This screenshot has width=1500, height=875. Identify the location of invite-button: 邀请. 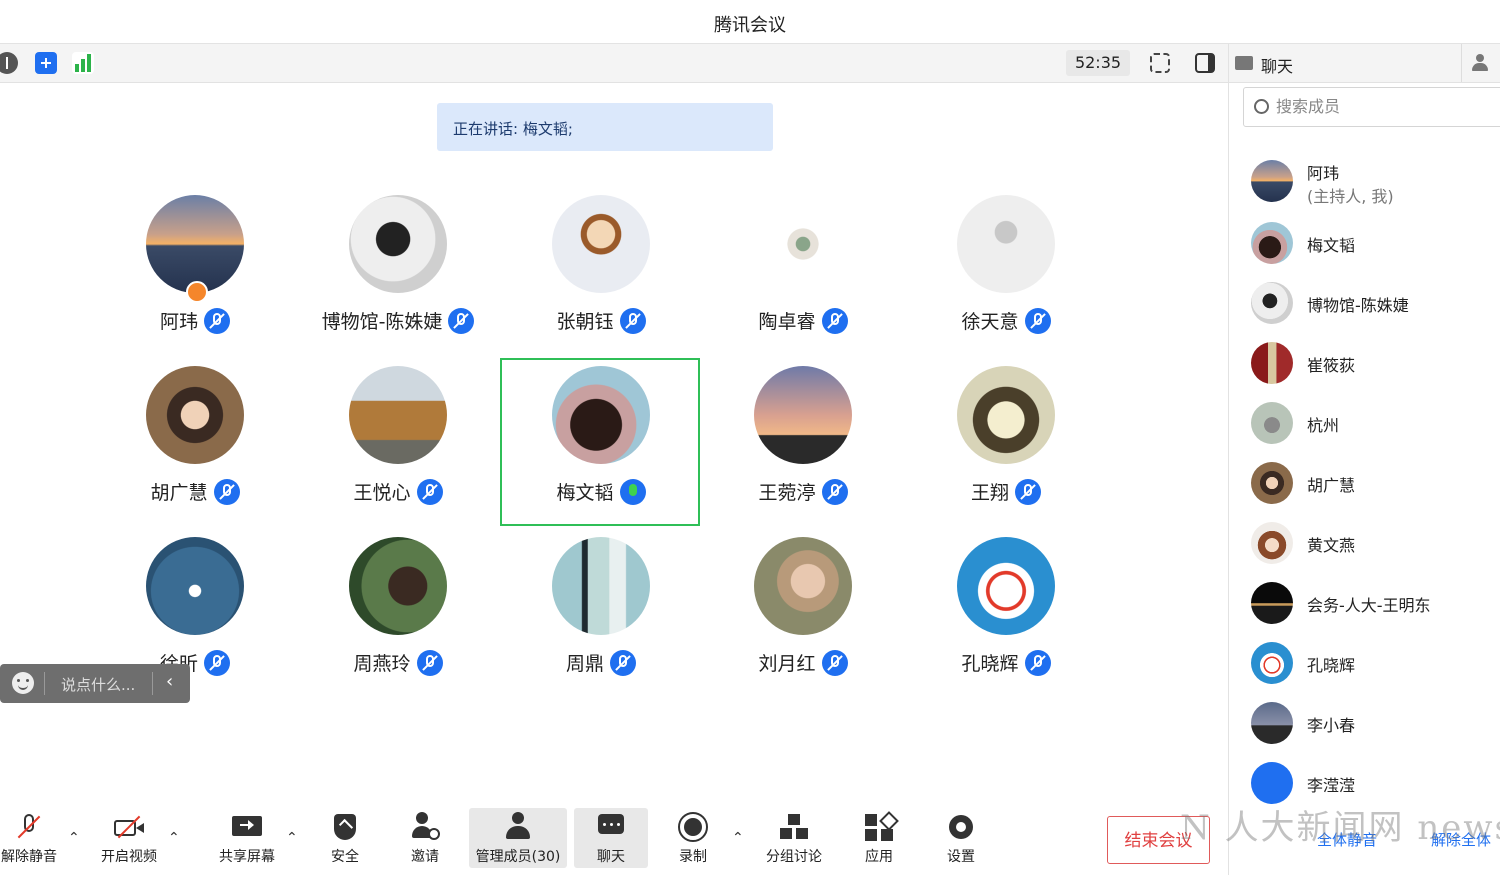
(425, 837).